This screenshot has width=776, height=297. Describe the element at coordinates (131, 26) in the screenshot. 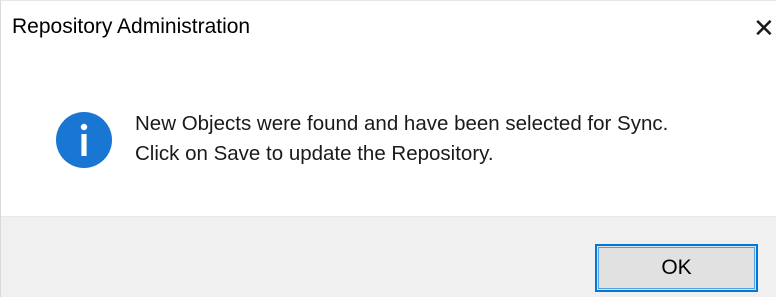

I see `dialog-title: Repository Administration` at that location.